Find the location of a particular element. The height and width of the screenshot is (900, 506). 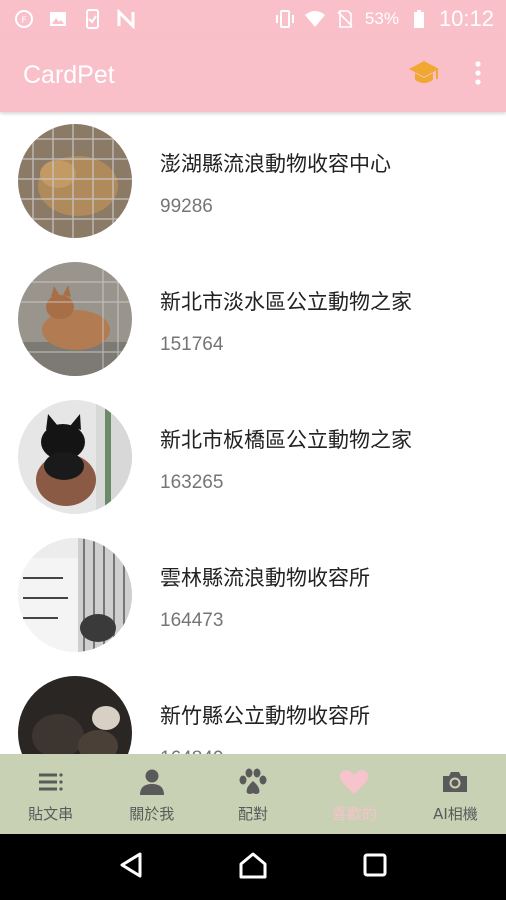

paw-icon is located at coordinates (253, 782).